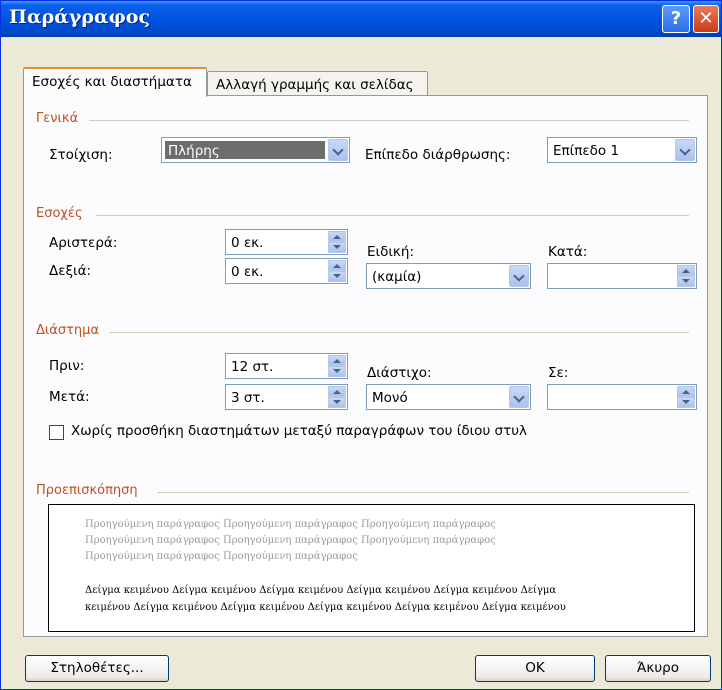 This screenshot has width=722, height=690. Describe the element at coordinates (622, 397) in the screenshot. I see `spacing-at-spinner` at that location.